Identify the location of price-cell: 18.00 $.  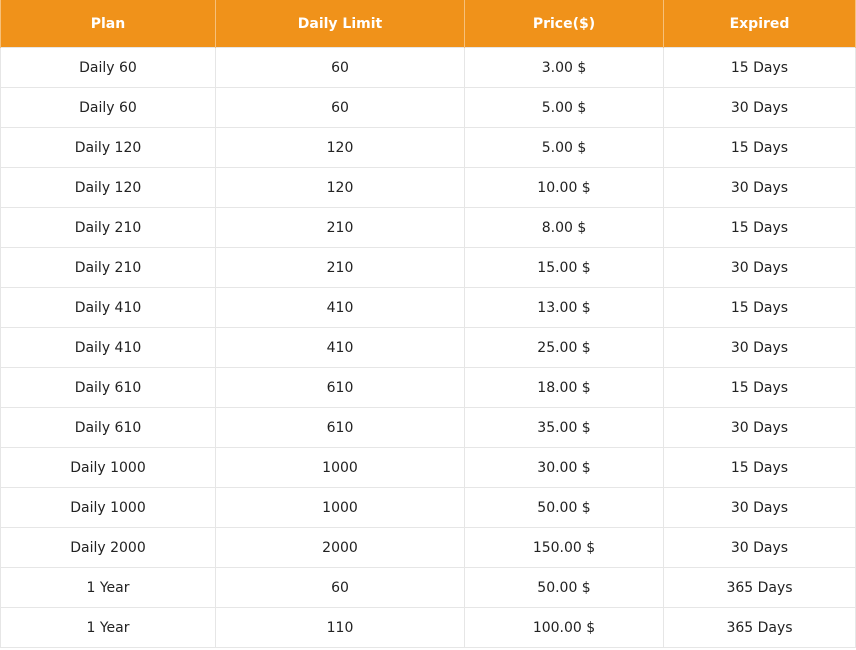
(564, 387).